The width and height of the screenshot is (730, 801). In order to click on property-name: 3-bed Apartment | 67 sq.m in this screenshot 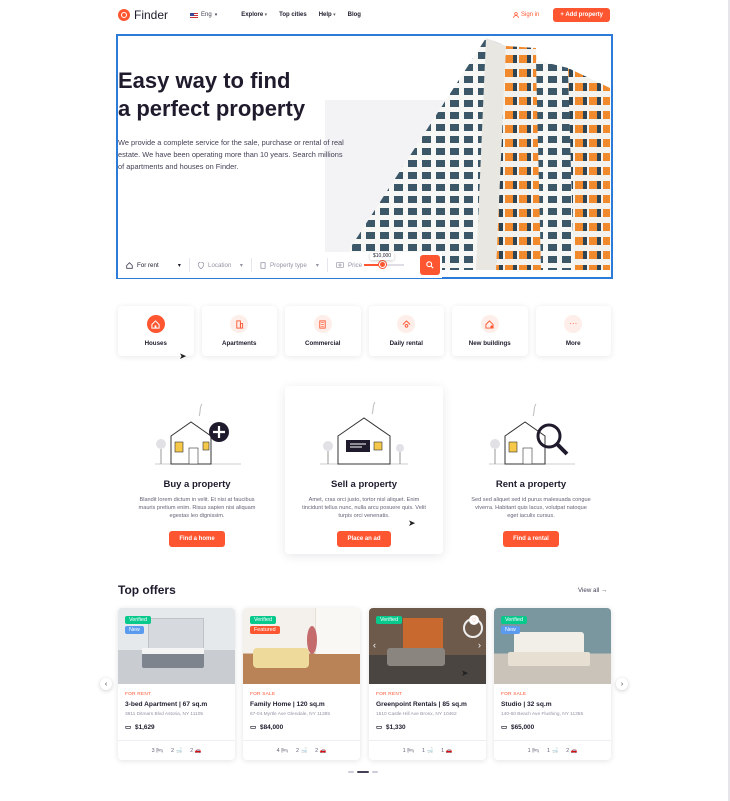, I will do `click(176, 704)`.